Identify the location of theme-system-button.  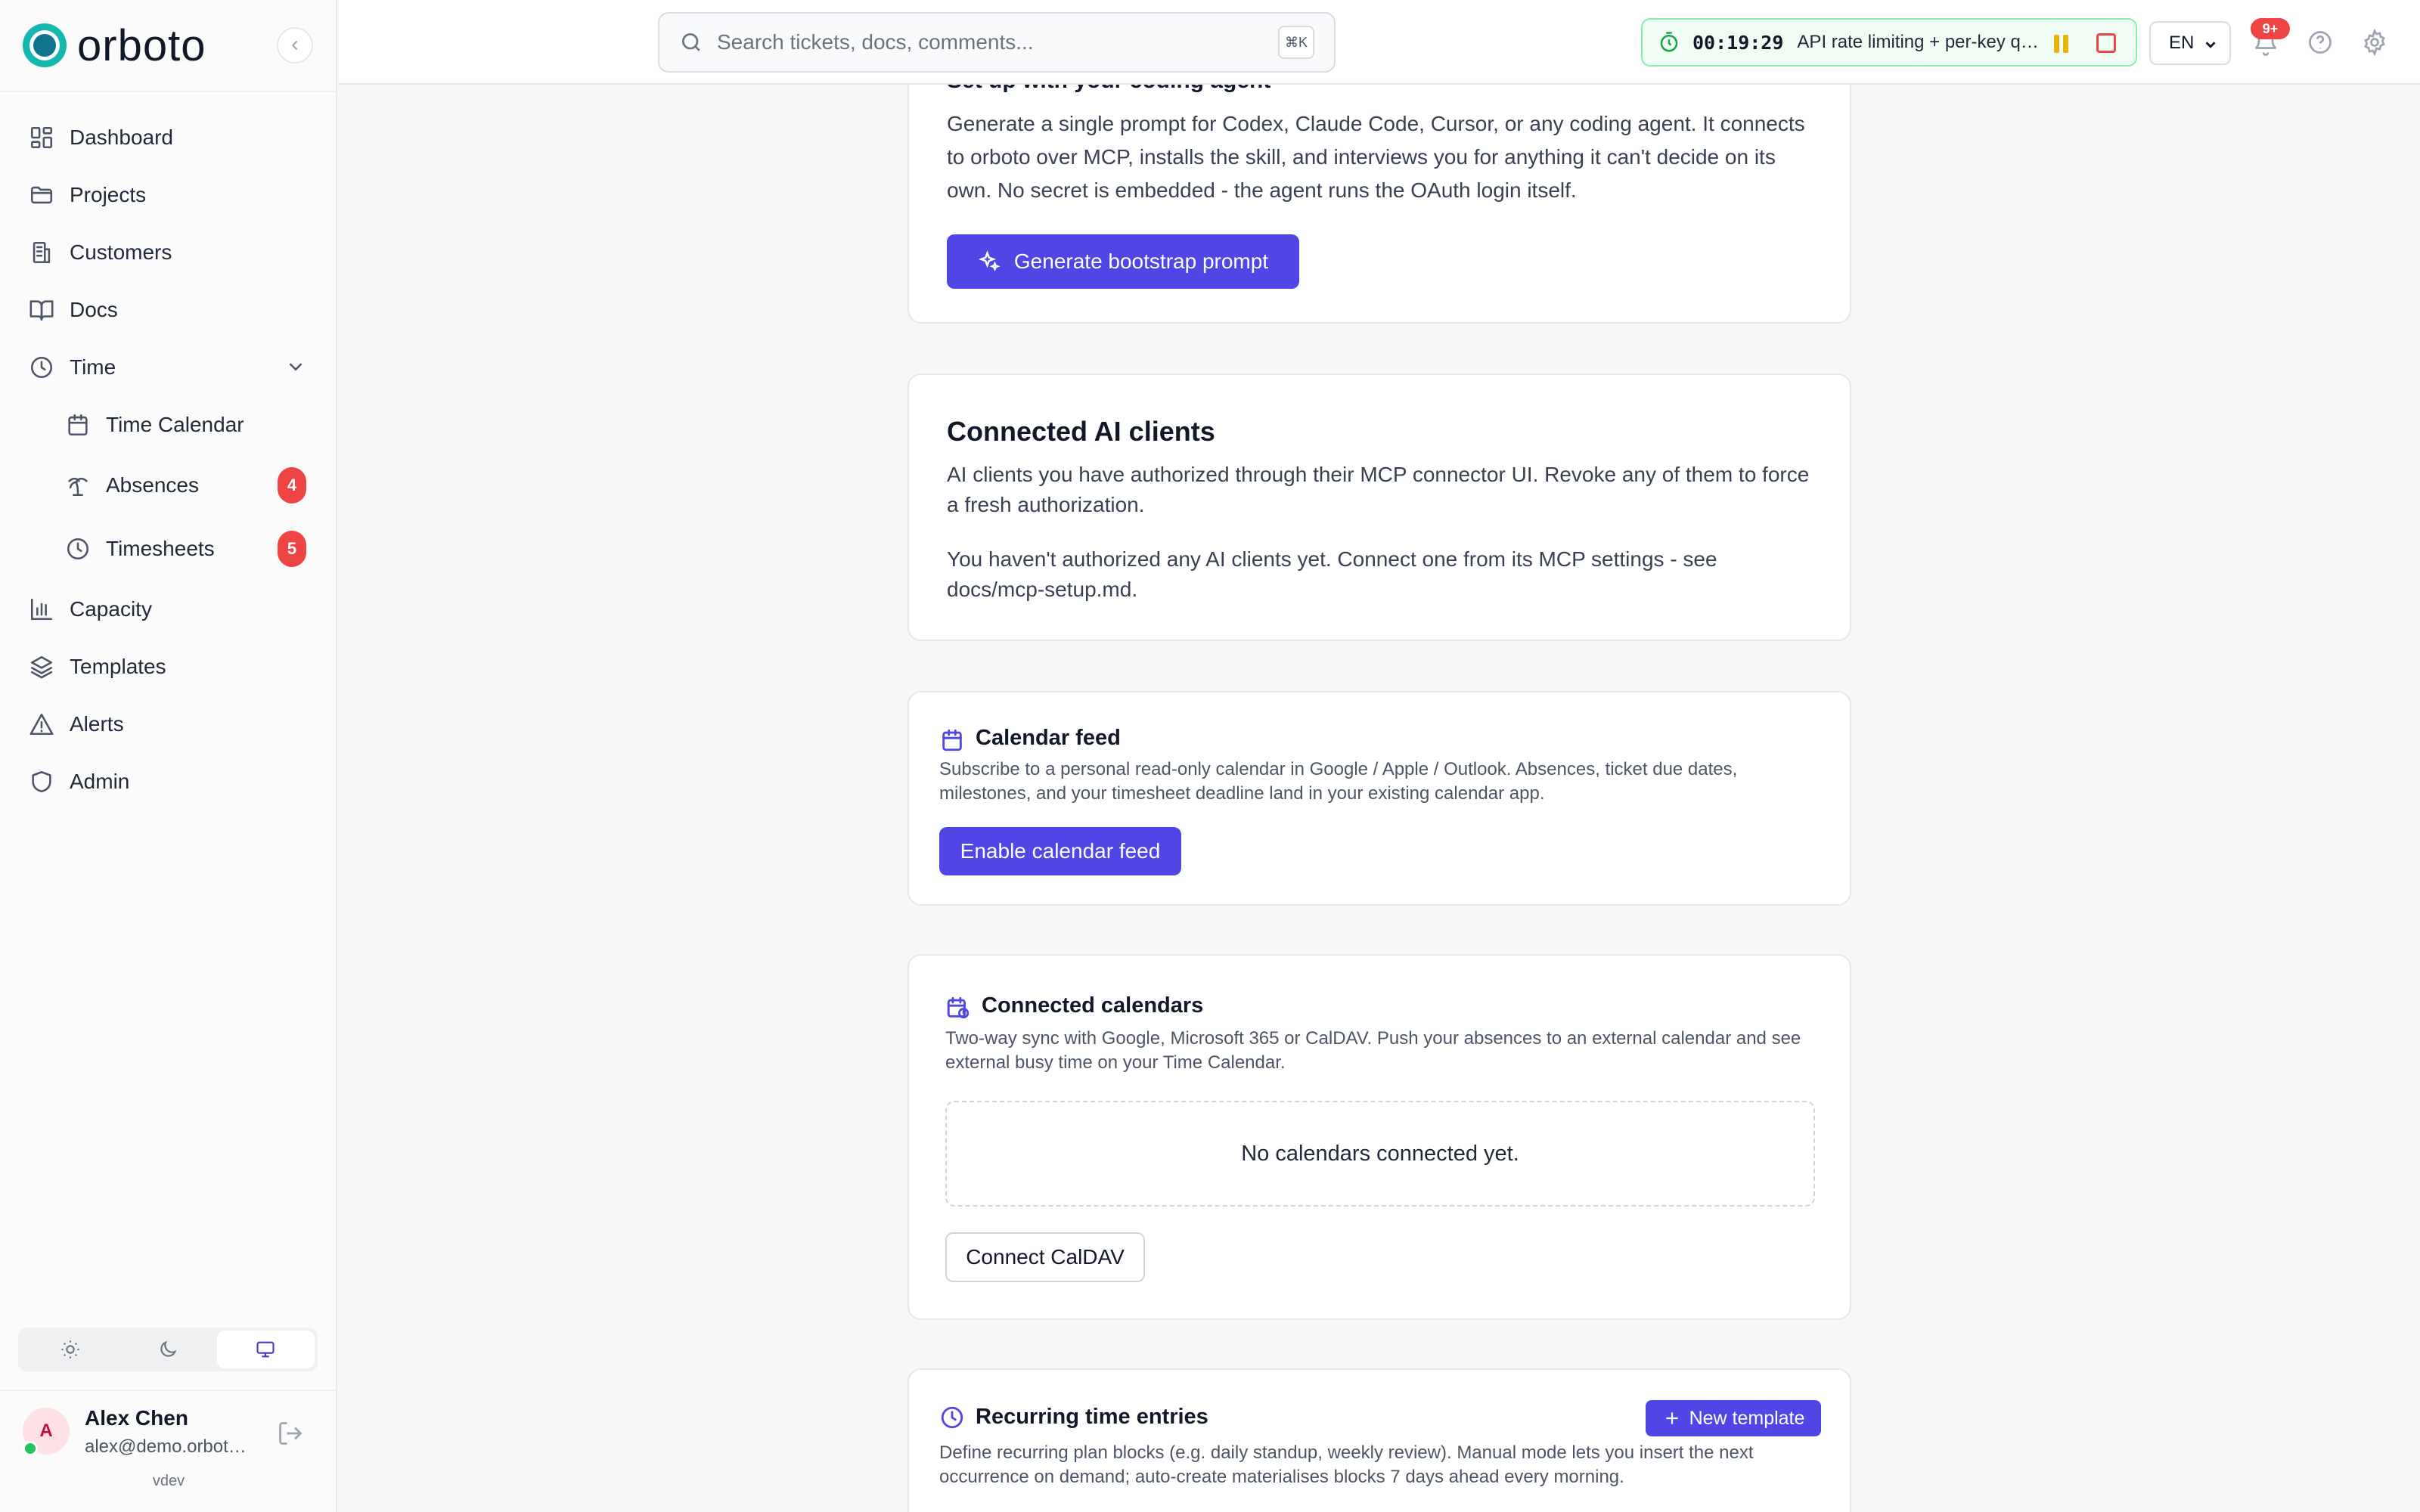
(265, 1350).